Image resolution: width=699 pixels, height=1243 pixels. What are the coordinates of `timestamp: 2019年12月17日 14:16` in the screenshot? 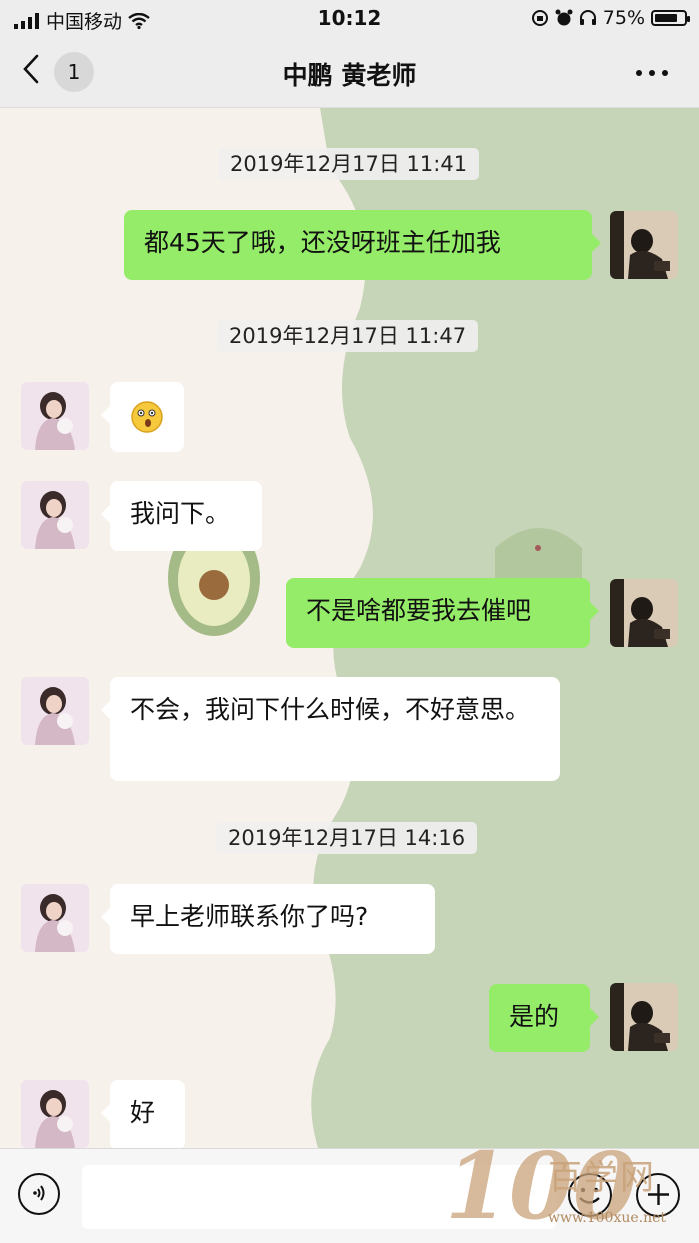 It's located at (347, 838).